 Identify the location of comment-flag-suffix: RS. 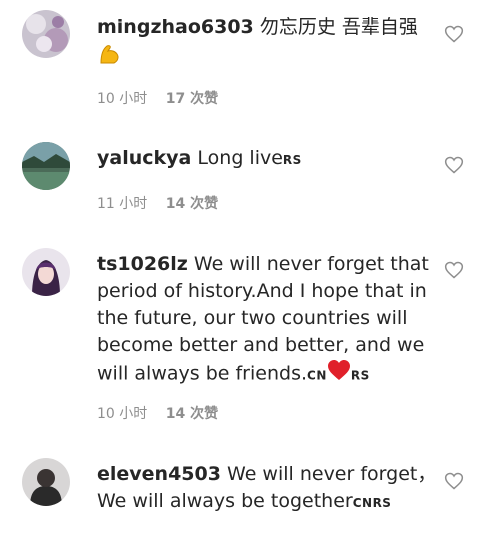
(292, 160).